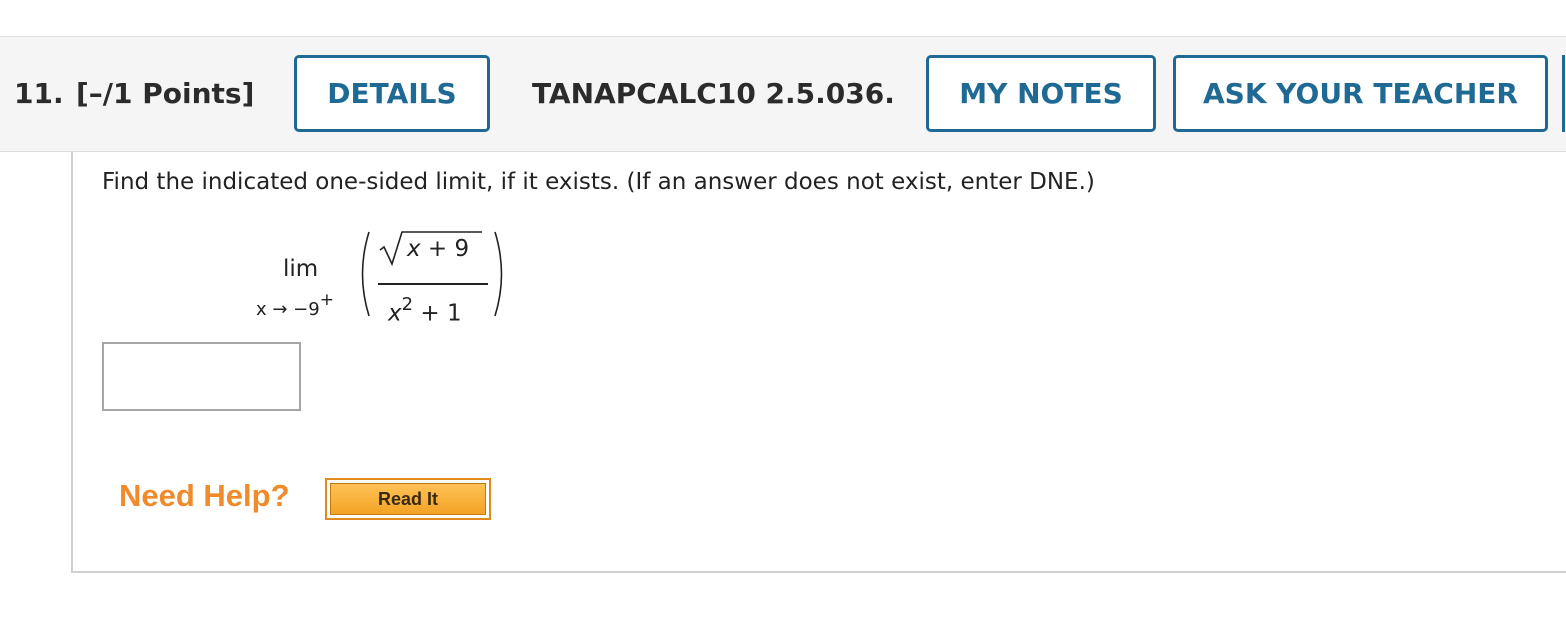 The height and width of the screenshot is (619, 1566). I want to click on points-label: [–/1 Points], so click(165, 93).